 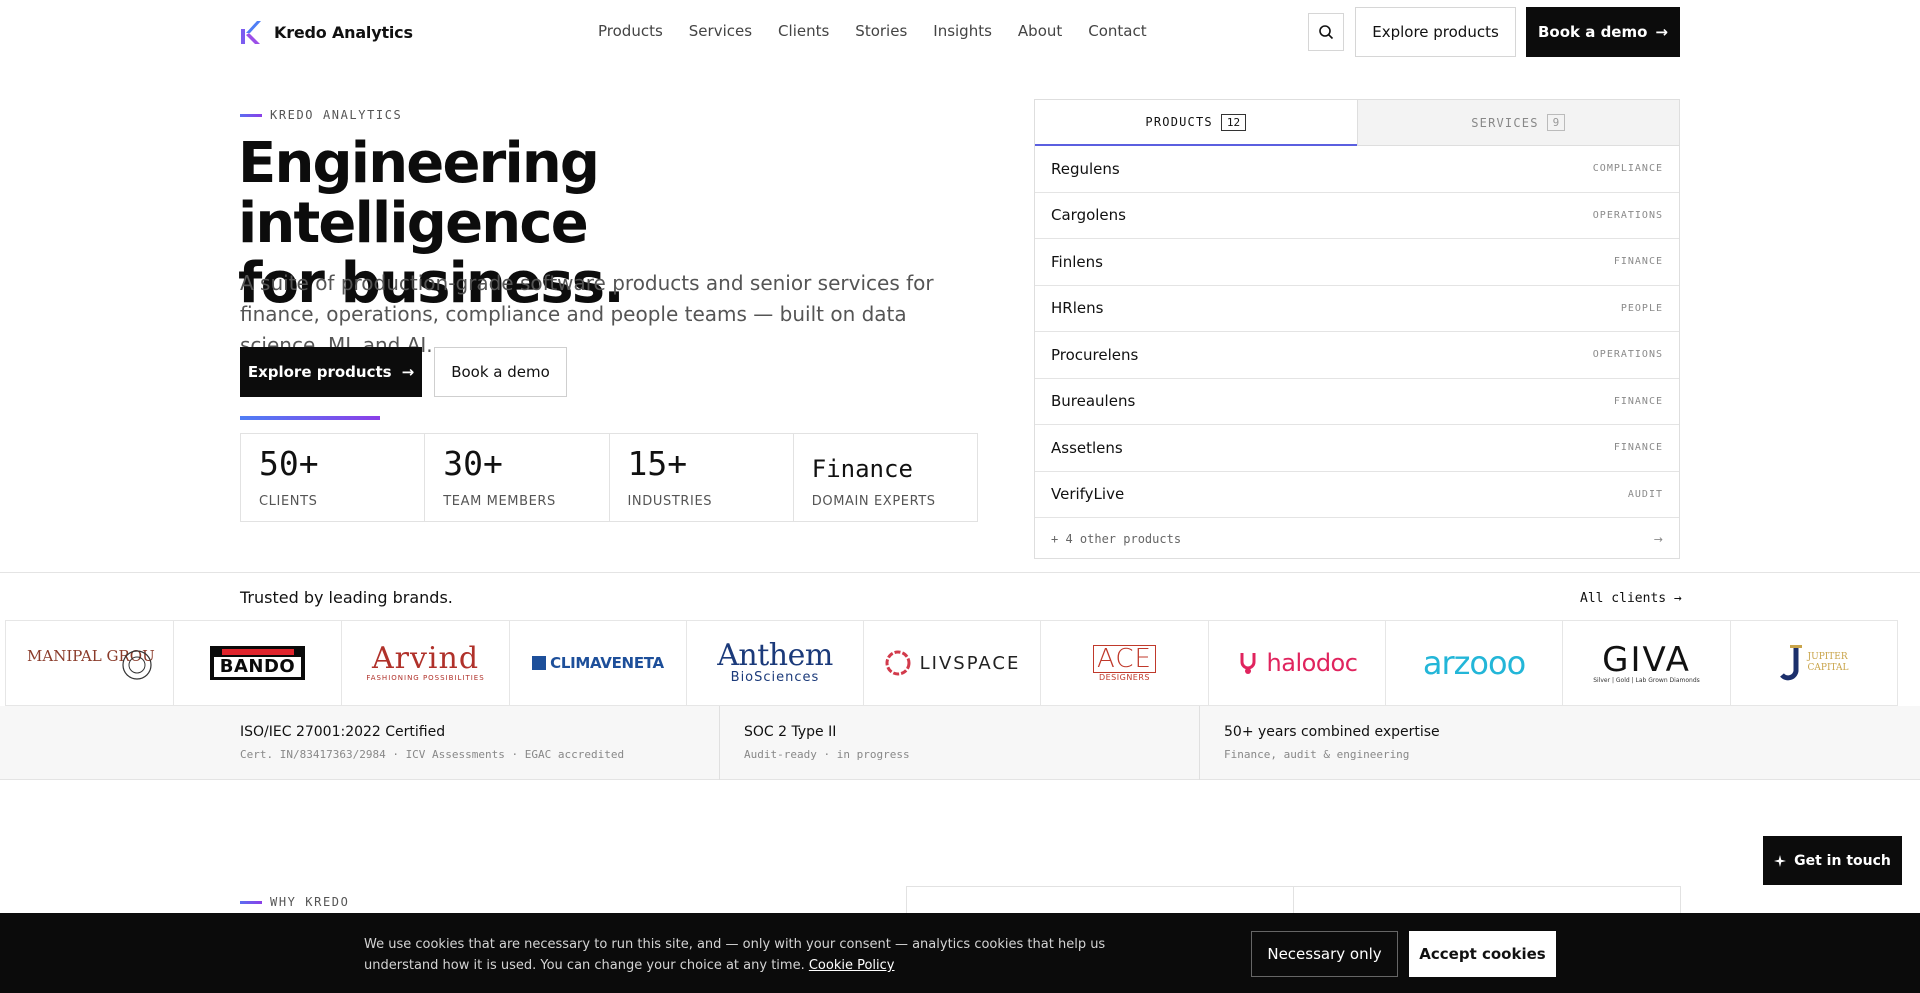 I want to click on product-row-cargolens: Cargolens OPERATIONS, so click(x=1357, y=216).